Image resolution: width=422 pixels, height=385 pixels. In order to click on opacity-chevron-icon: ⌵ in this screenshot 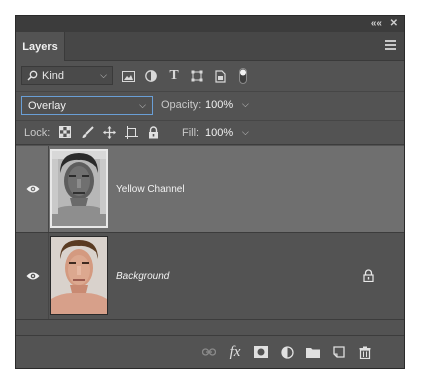, I will do `click(245, 104)`.